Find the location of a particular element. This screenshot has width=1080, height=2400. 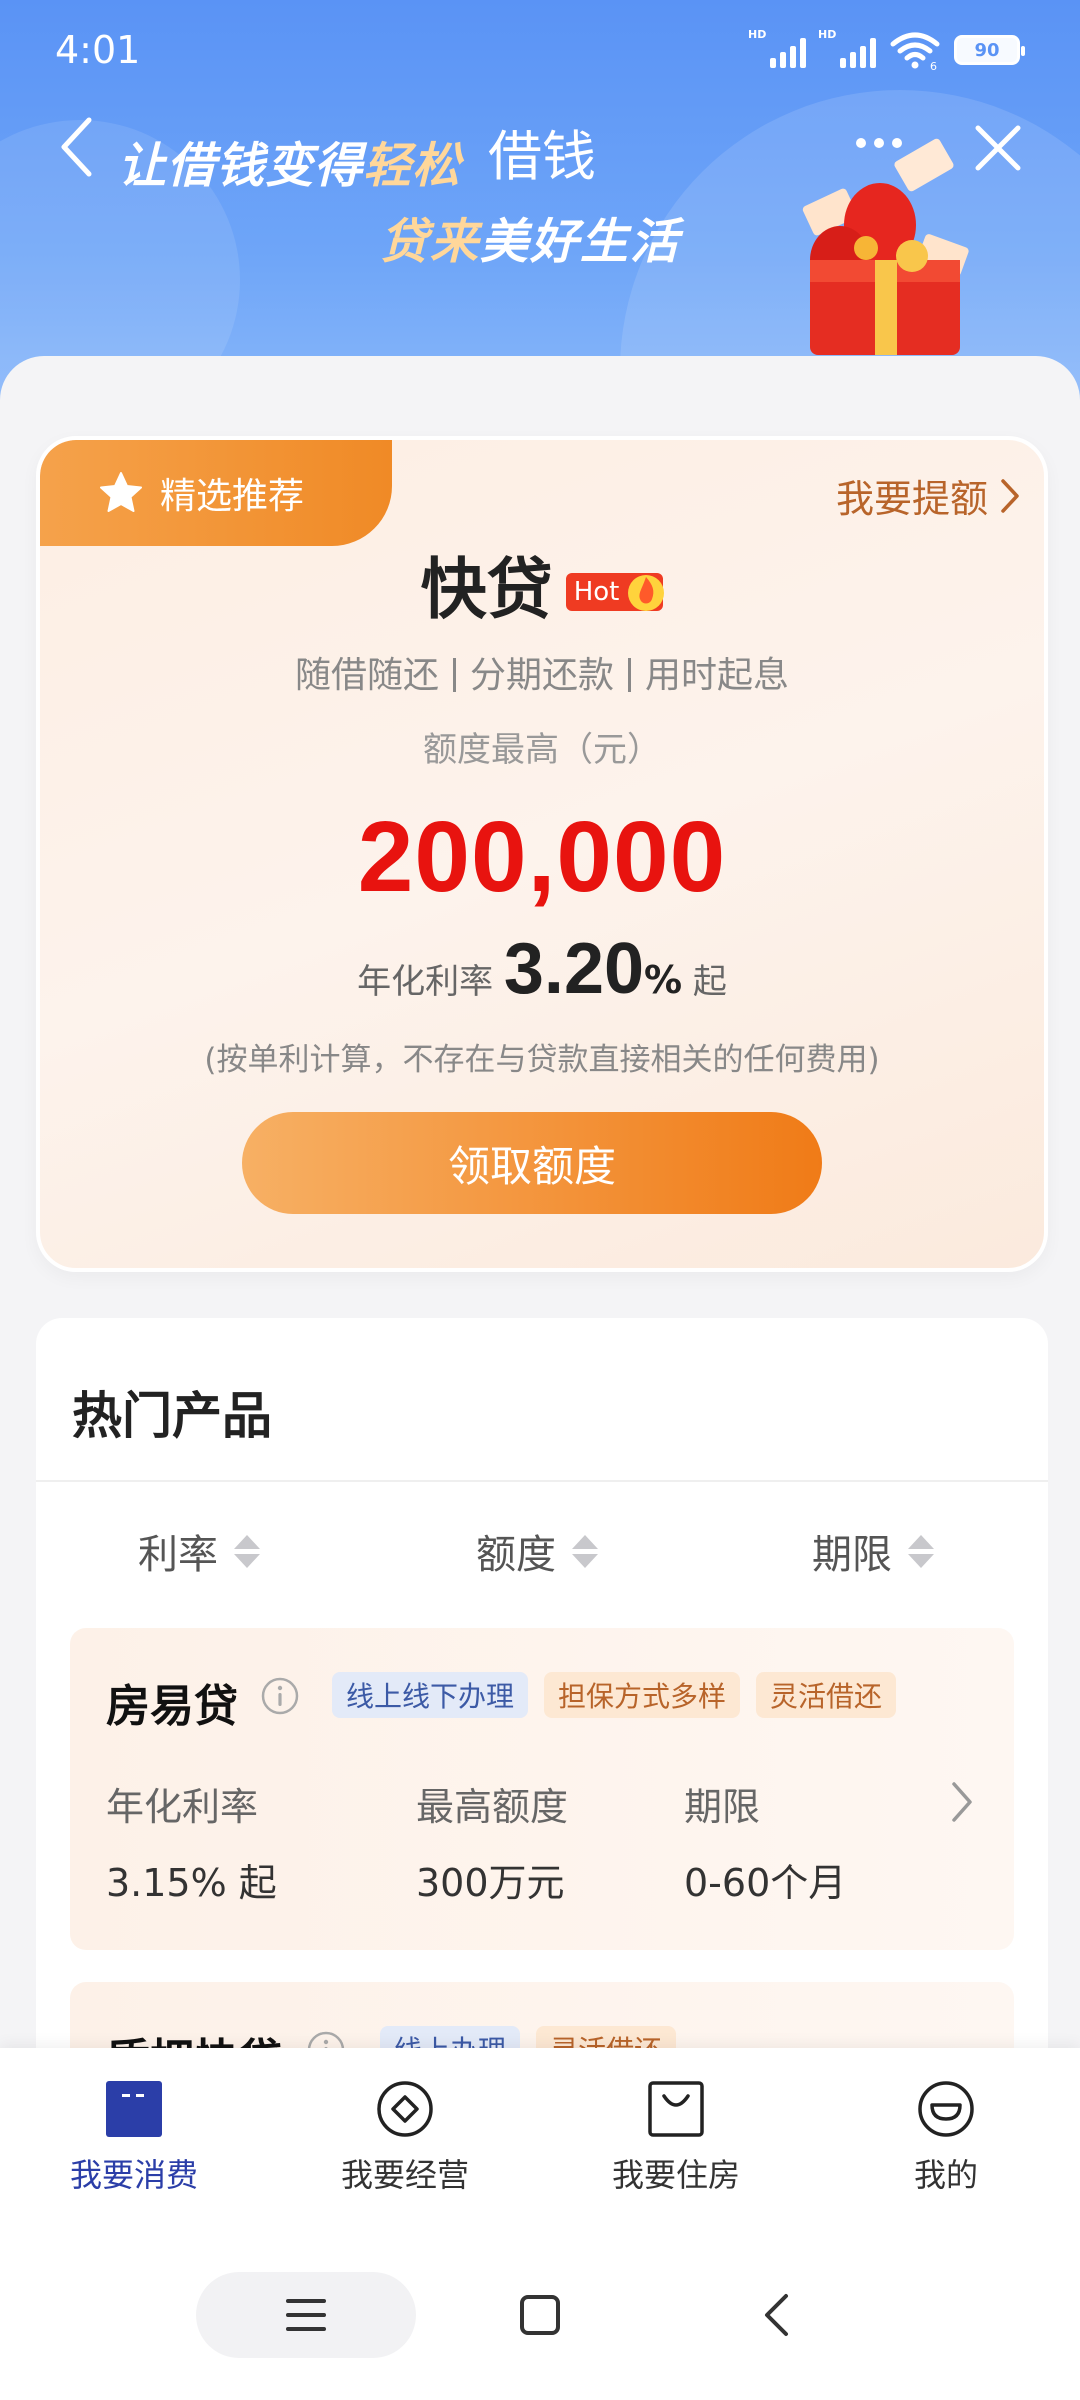

profile-icon is located at coordinates (946, 2109).